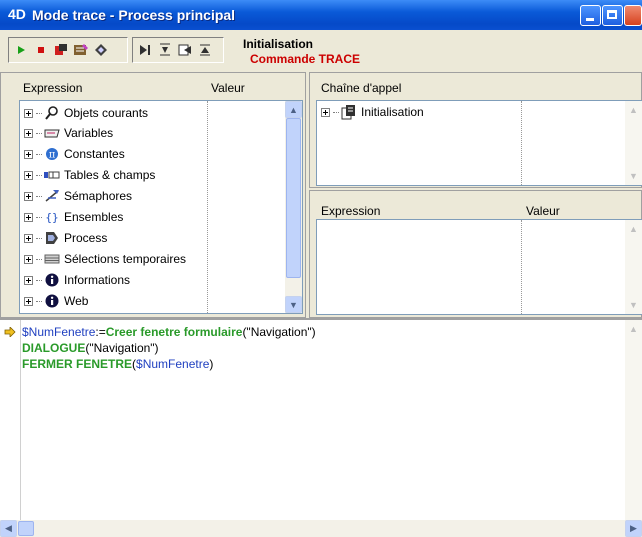 This screenshot has width=642, height=537. I want to click on code-operator: :=, so click(100, 332).